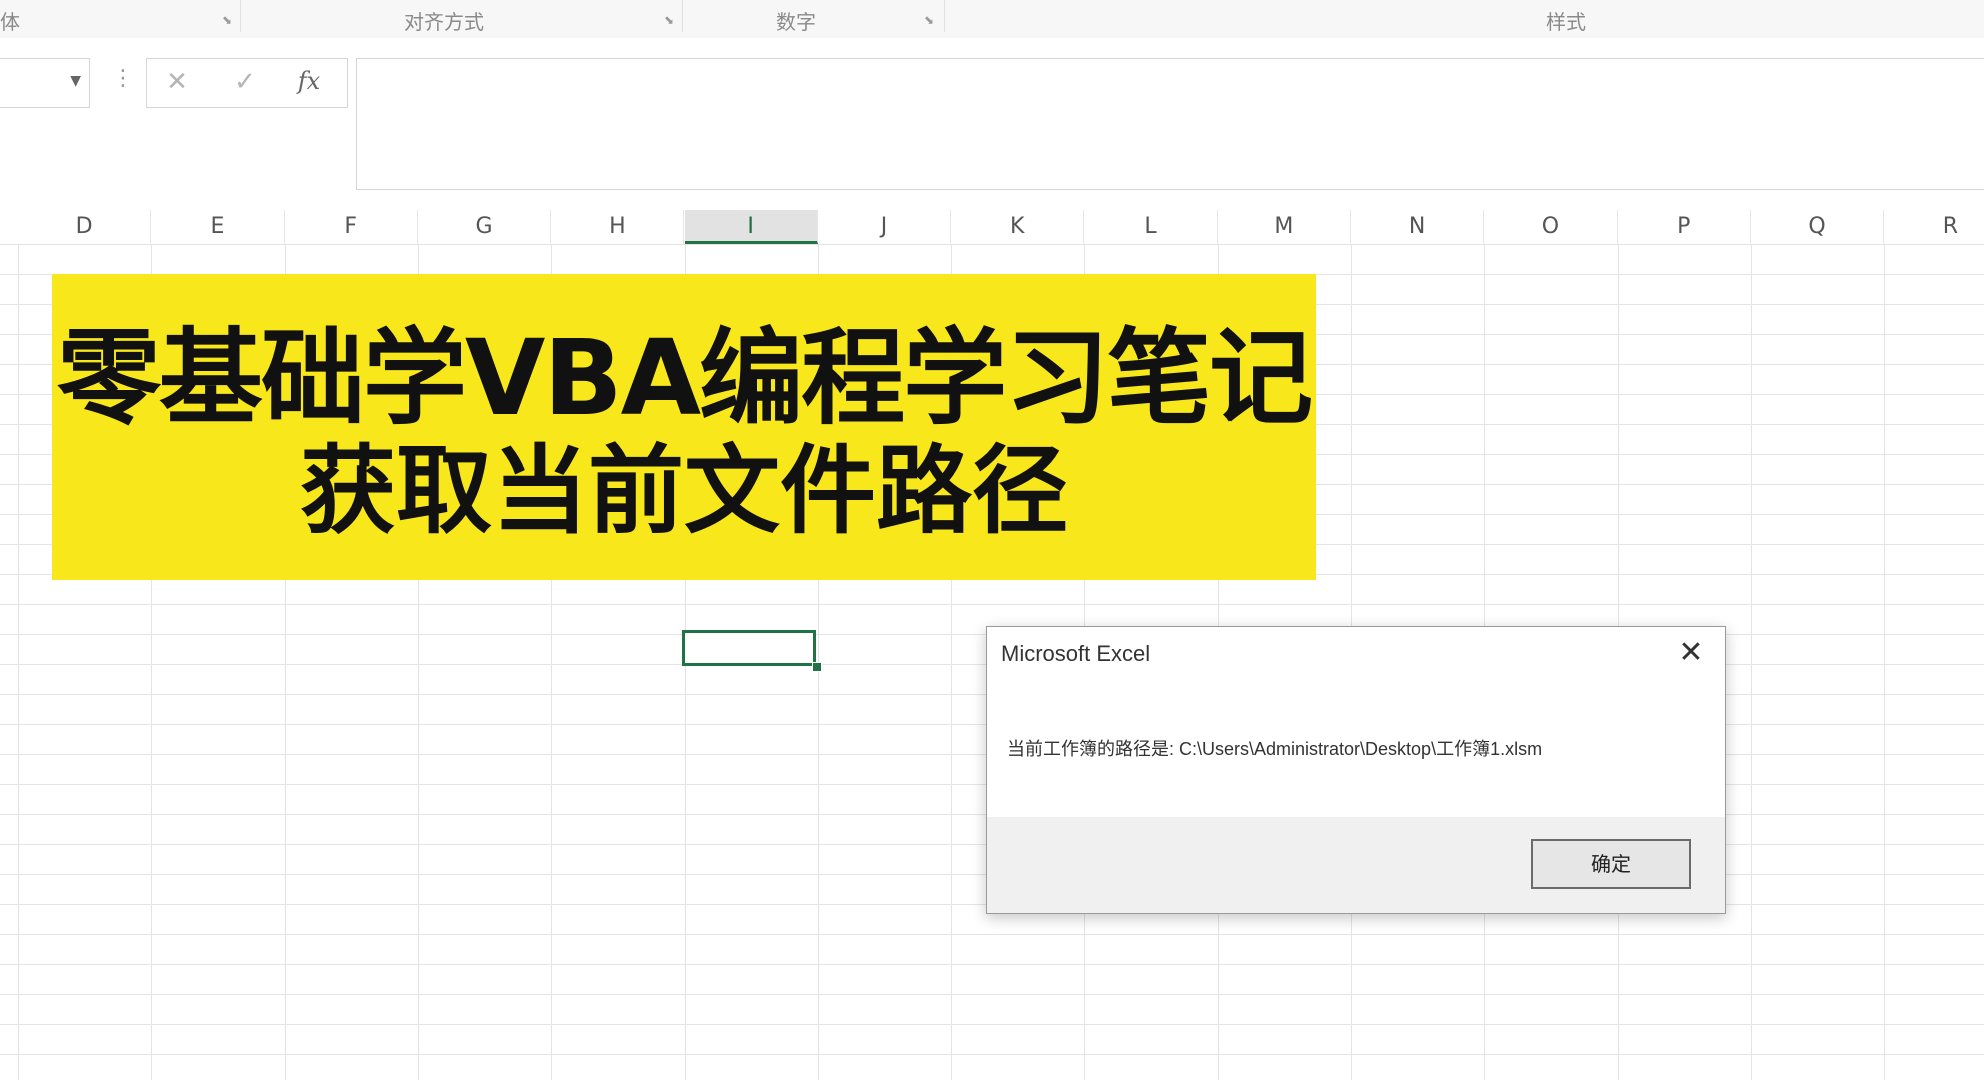  Describe the element at coordinates (885, 227) in the screenshot. I see `column-header-j: J` at that location.